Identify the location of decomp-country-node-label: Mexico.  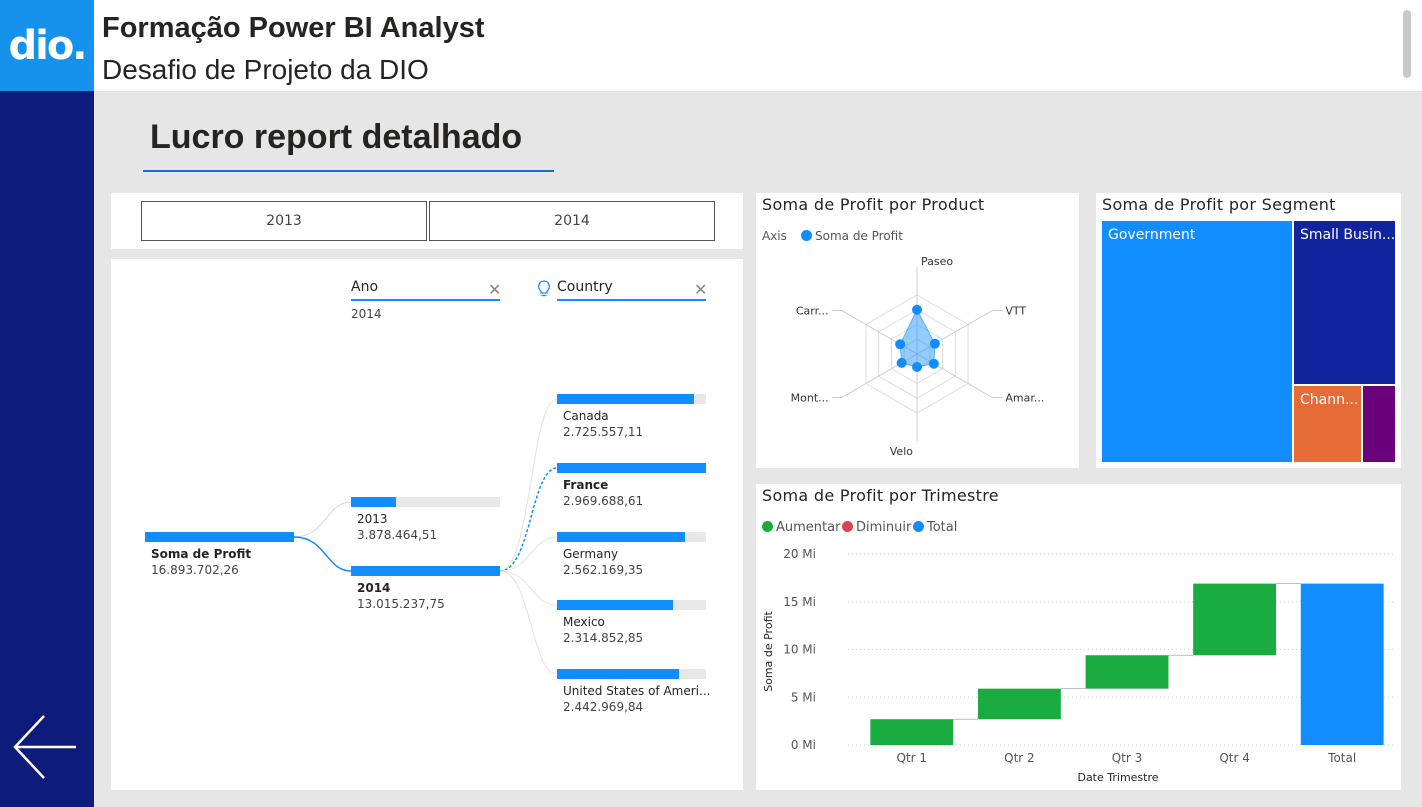
(584, 622).